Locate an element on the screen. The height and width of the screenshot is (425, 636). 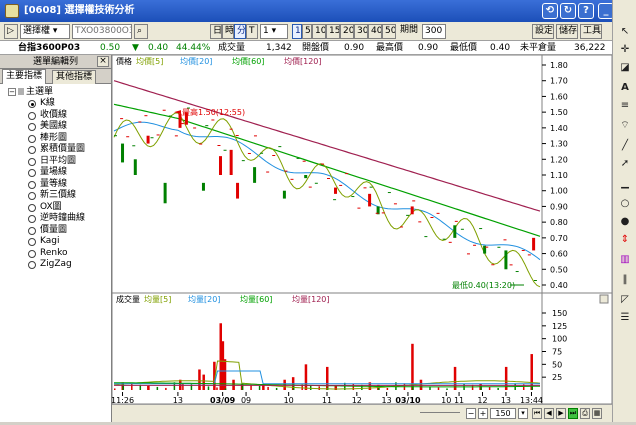
minute-15: 15 is located at coordinates (333, 31).